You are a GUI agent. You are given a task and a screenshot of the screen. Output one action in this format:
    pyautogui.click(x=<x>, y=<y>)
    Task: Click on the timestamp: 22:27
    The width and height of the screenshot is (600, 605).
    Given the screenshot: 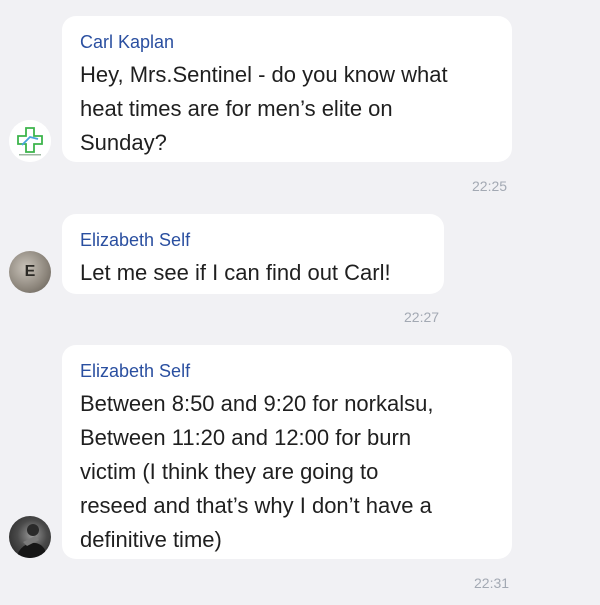 What is the action you would take?
    pyautogui.click(x=422, y=317)
    